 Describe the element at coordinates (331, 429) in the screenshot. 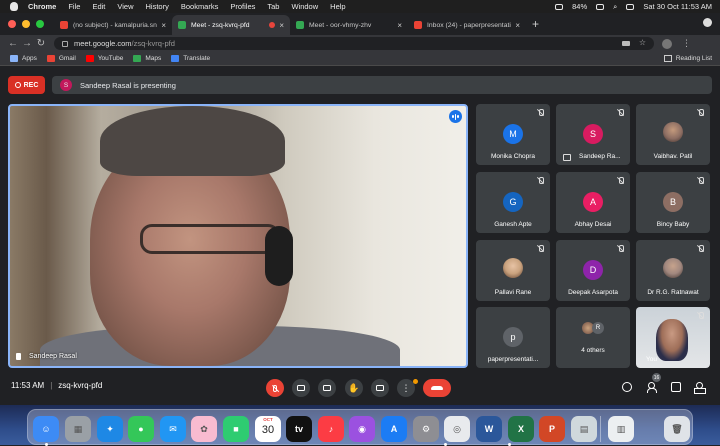

I see `music-app-icon: ♪` at that location.